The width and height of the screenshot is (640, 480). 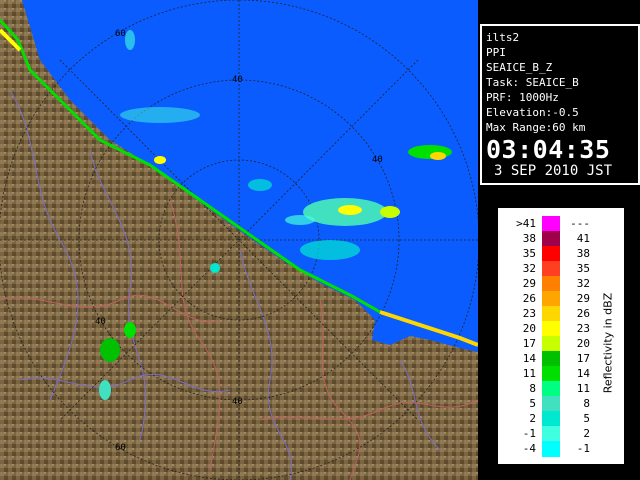 I want to click on legend-upper-bound: -1, so click(x=583, y=448).